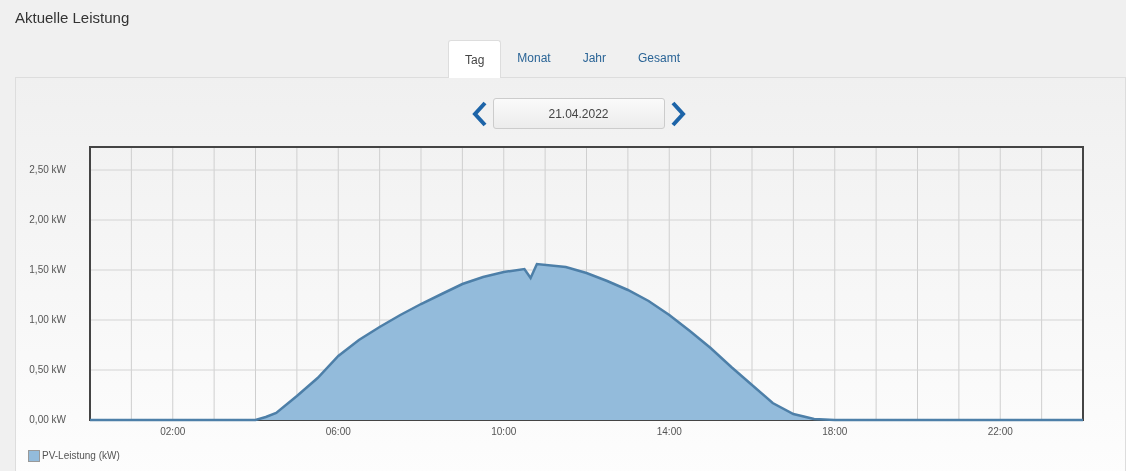 The width and height of the screenshot is (1126, 471). Describe the element at coordinates (81, 456) in the screenshot. I see `legend-label: PV-Leistung (kW)` at that location.